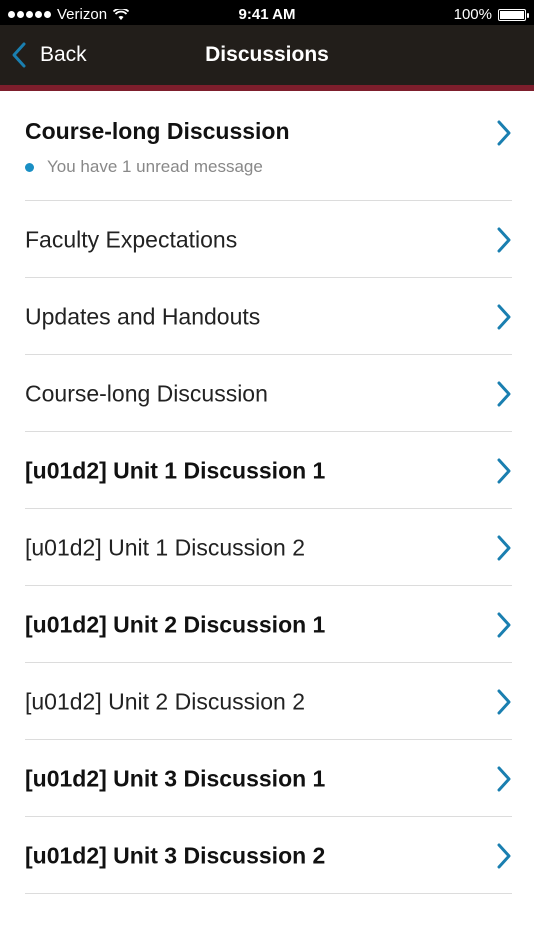  I want to click on discussion-title: [u01d2] Unit 1 Discussion 1, so click(175, 470).